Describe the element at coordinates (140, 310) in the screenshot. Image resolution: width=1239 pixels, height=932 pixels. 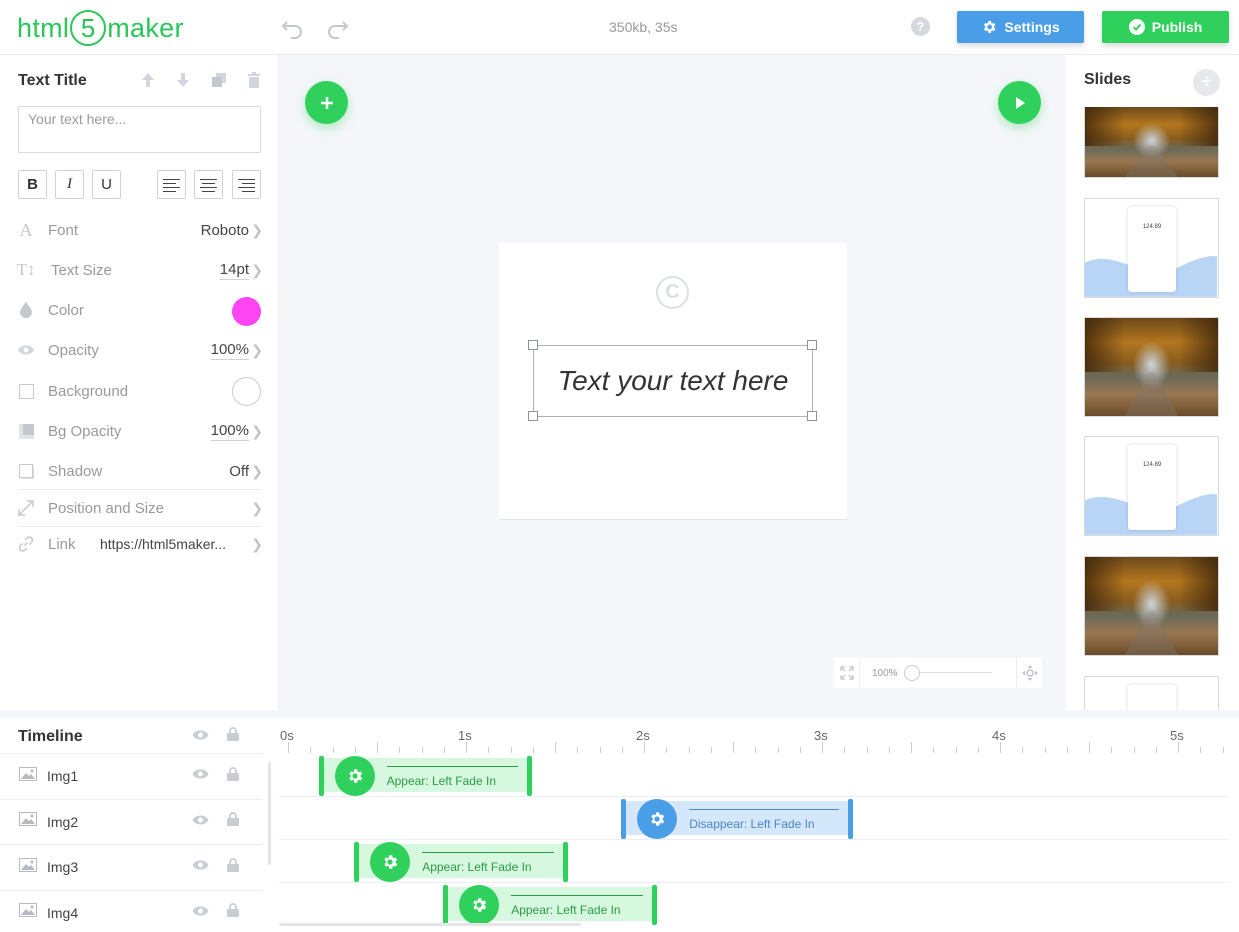
I see `color-row: Color` at that location.